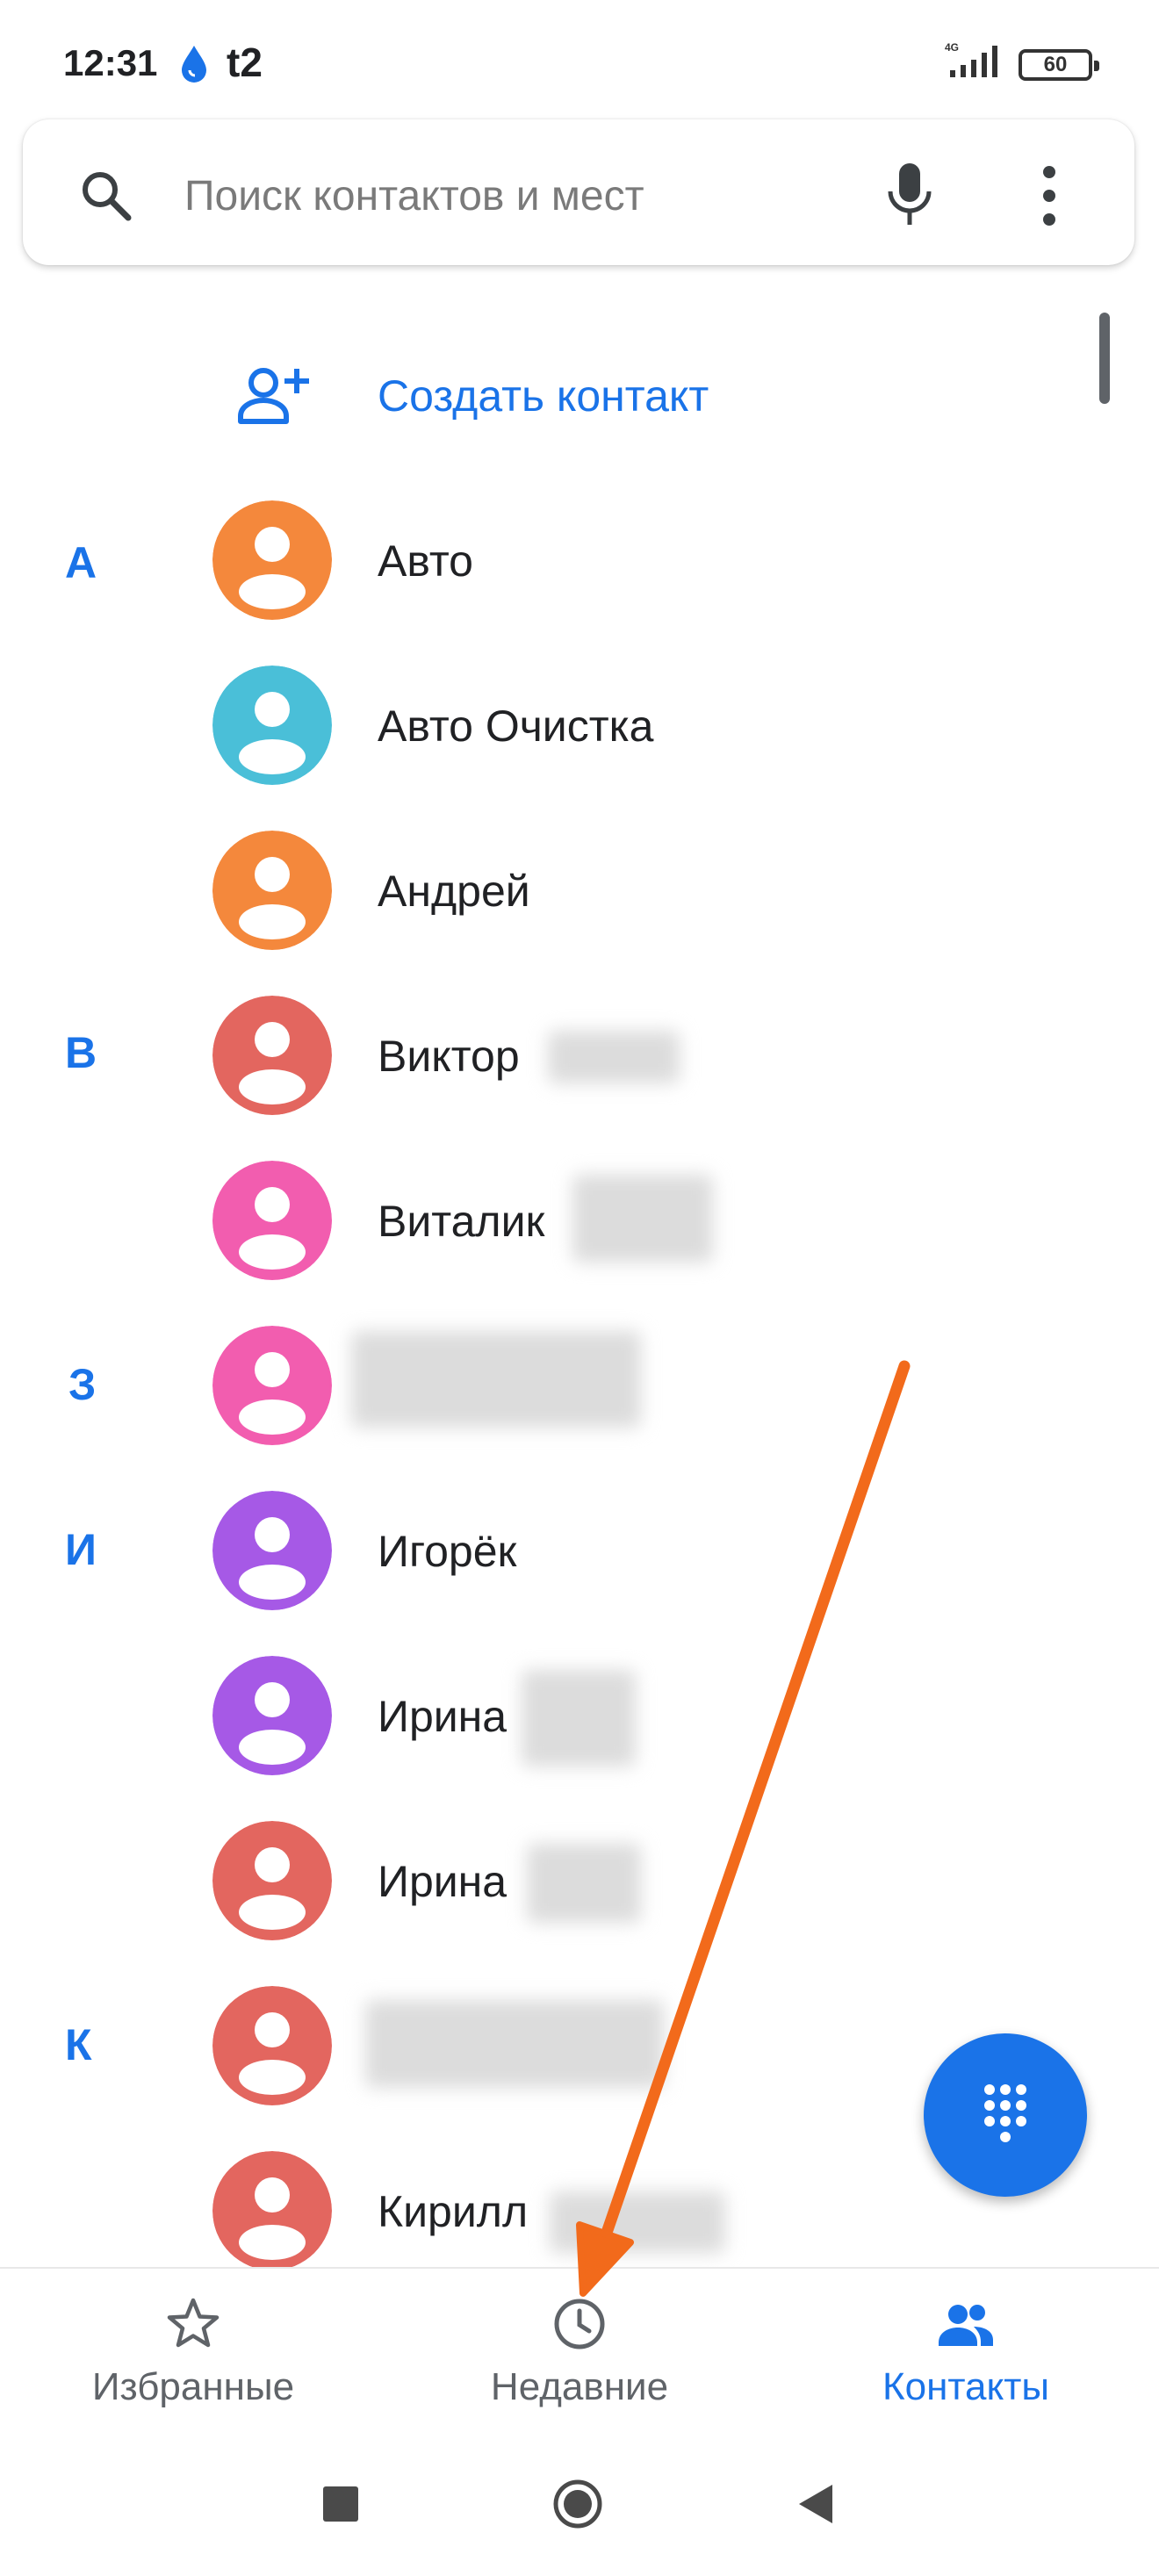 This screenshot has height=2576, width=1159. I want to click on more-options-icon, so click(1049, 195).